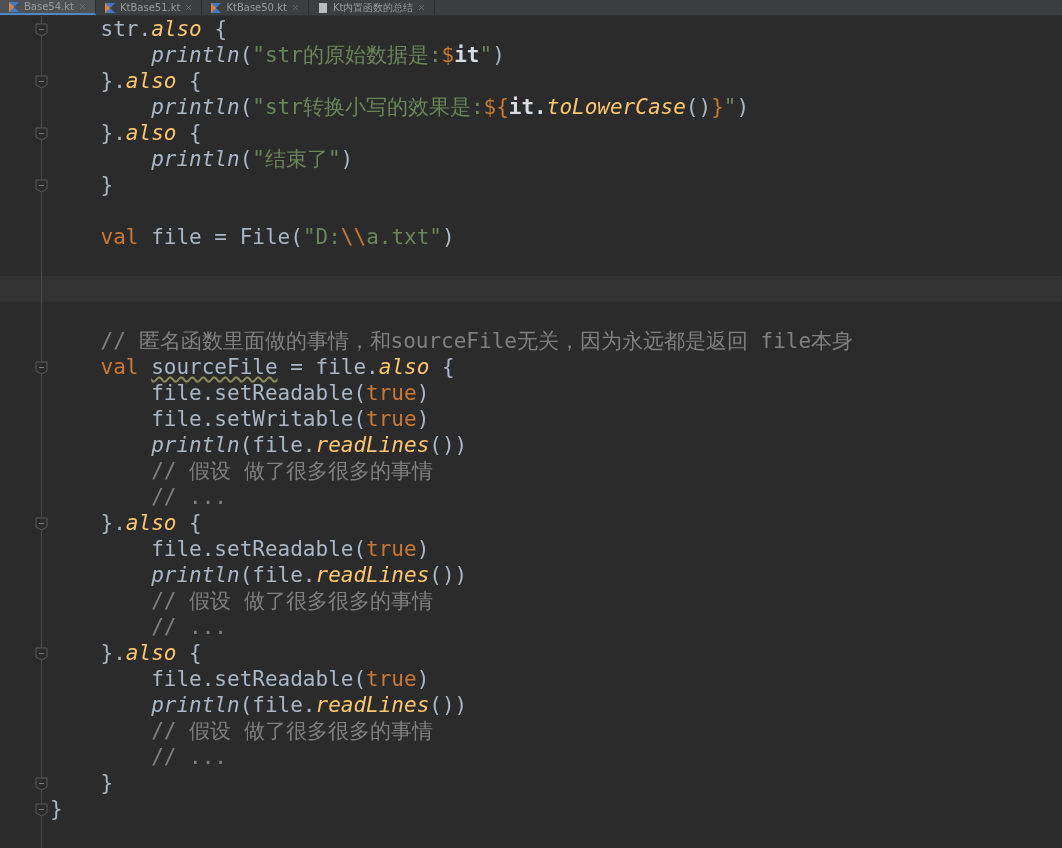  I want to click on tab-label: KtBase51.kt, so click(150, 7).